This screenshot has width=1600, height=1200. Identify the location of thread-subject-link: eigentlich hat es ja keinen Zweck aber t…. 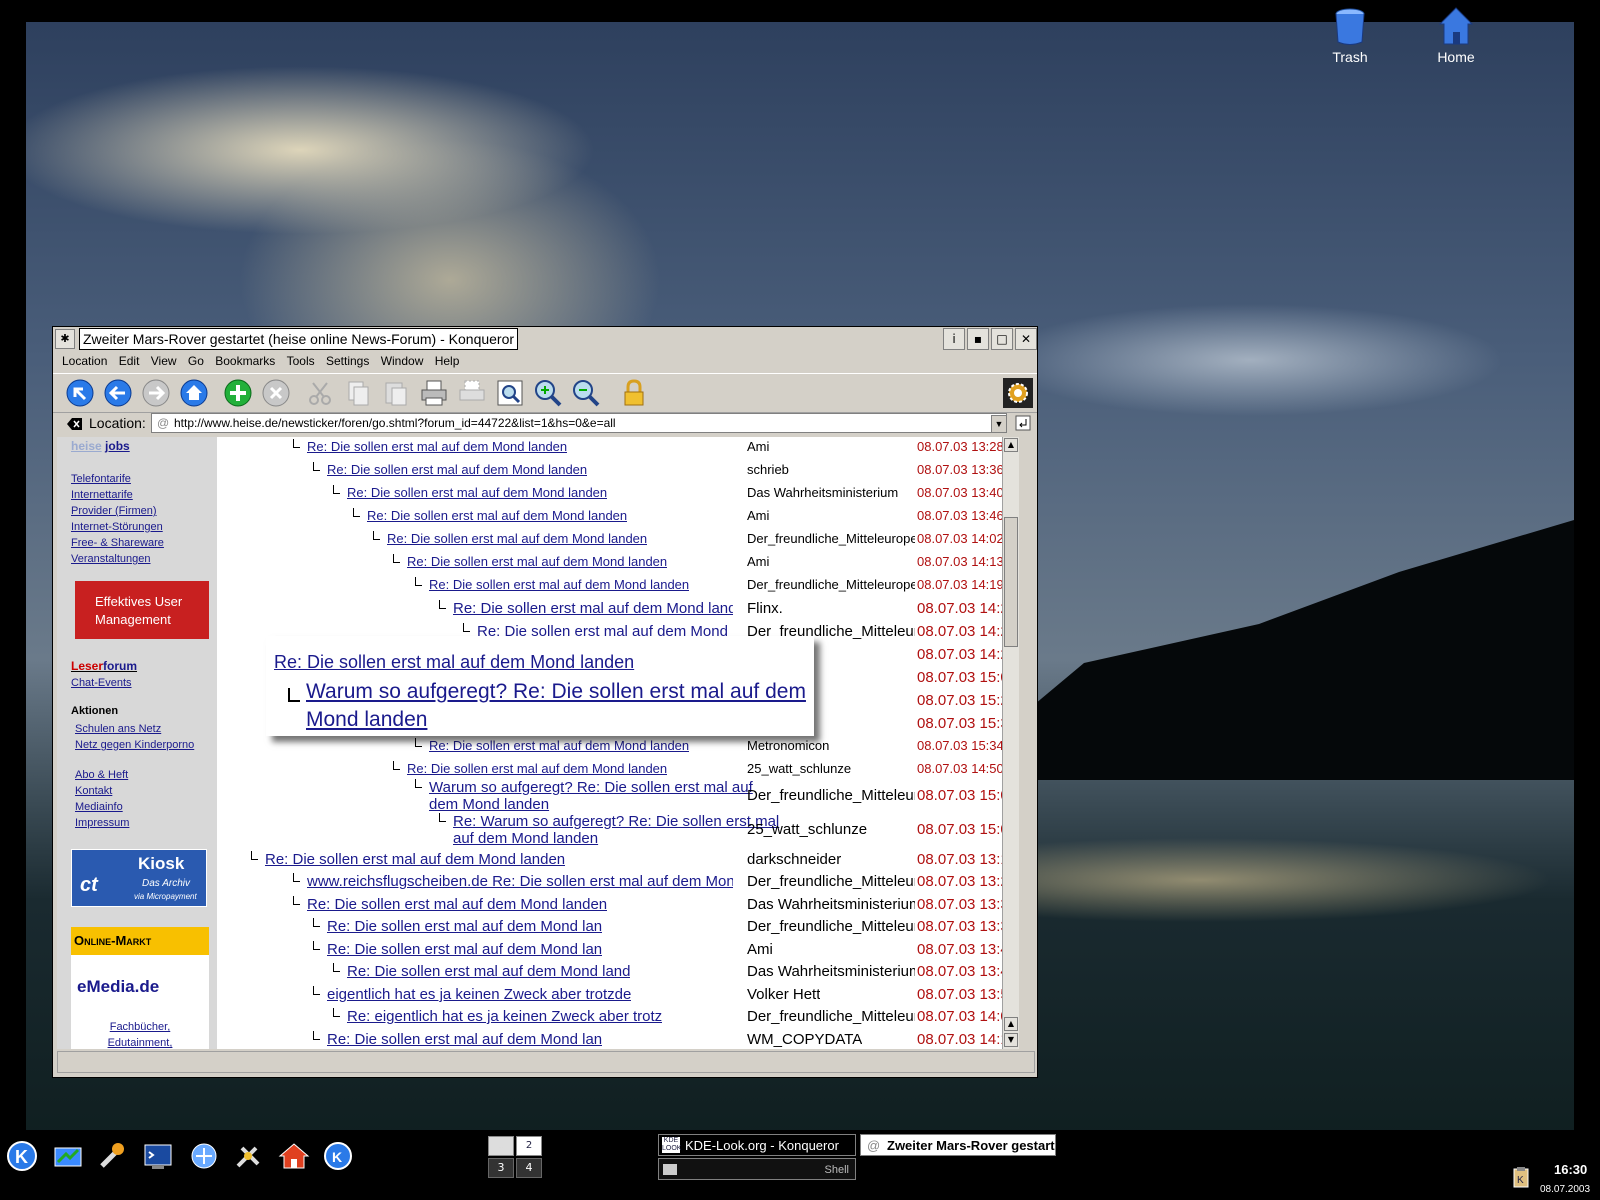
(479, 994).